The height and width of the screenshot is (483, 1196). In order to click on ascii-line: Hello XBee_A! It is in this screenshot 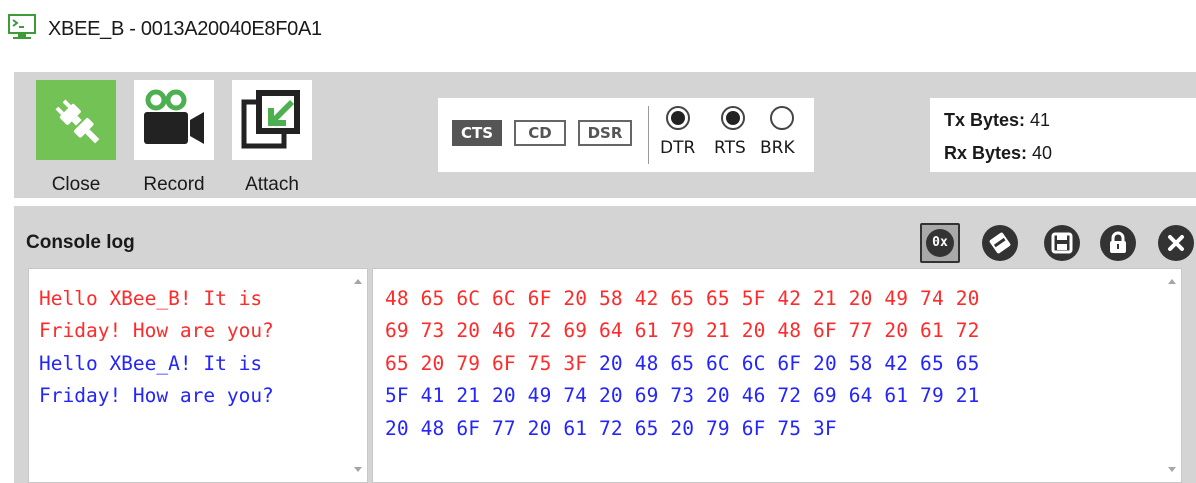, I will do `click(156, 364)`.